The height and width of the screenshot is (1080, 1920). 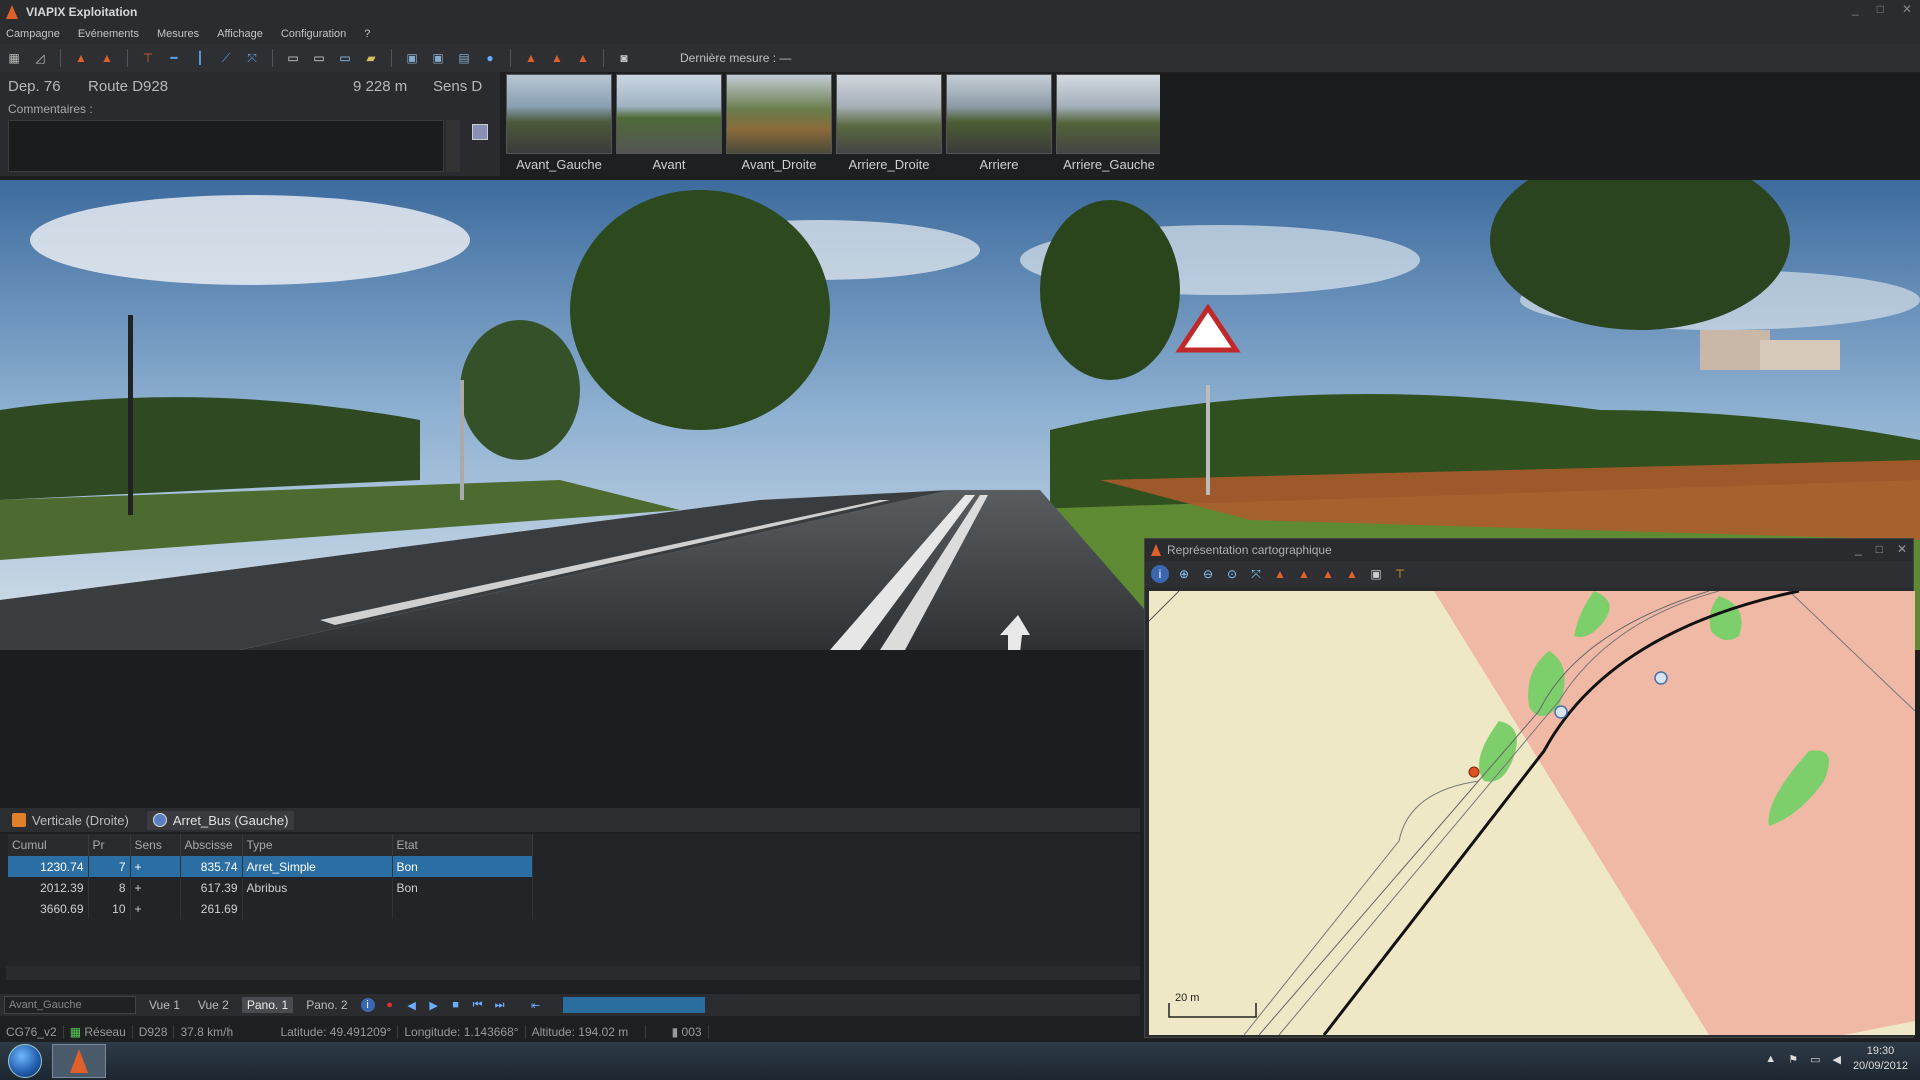 I want to click on table-row: 2012.39 8 + 617.39 Abribus Bon, so click(x=270, y=887).